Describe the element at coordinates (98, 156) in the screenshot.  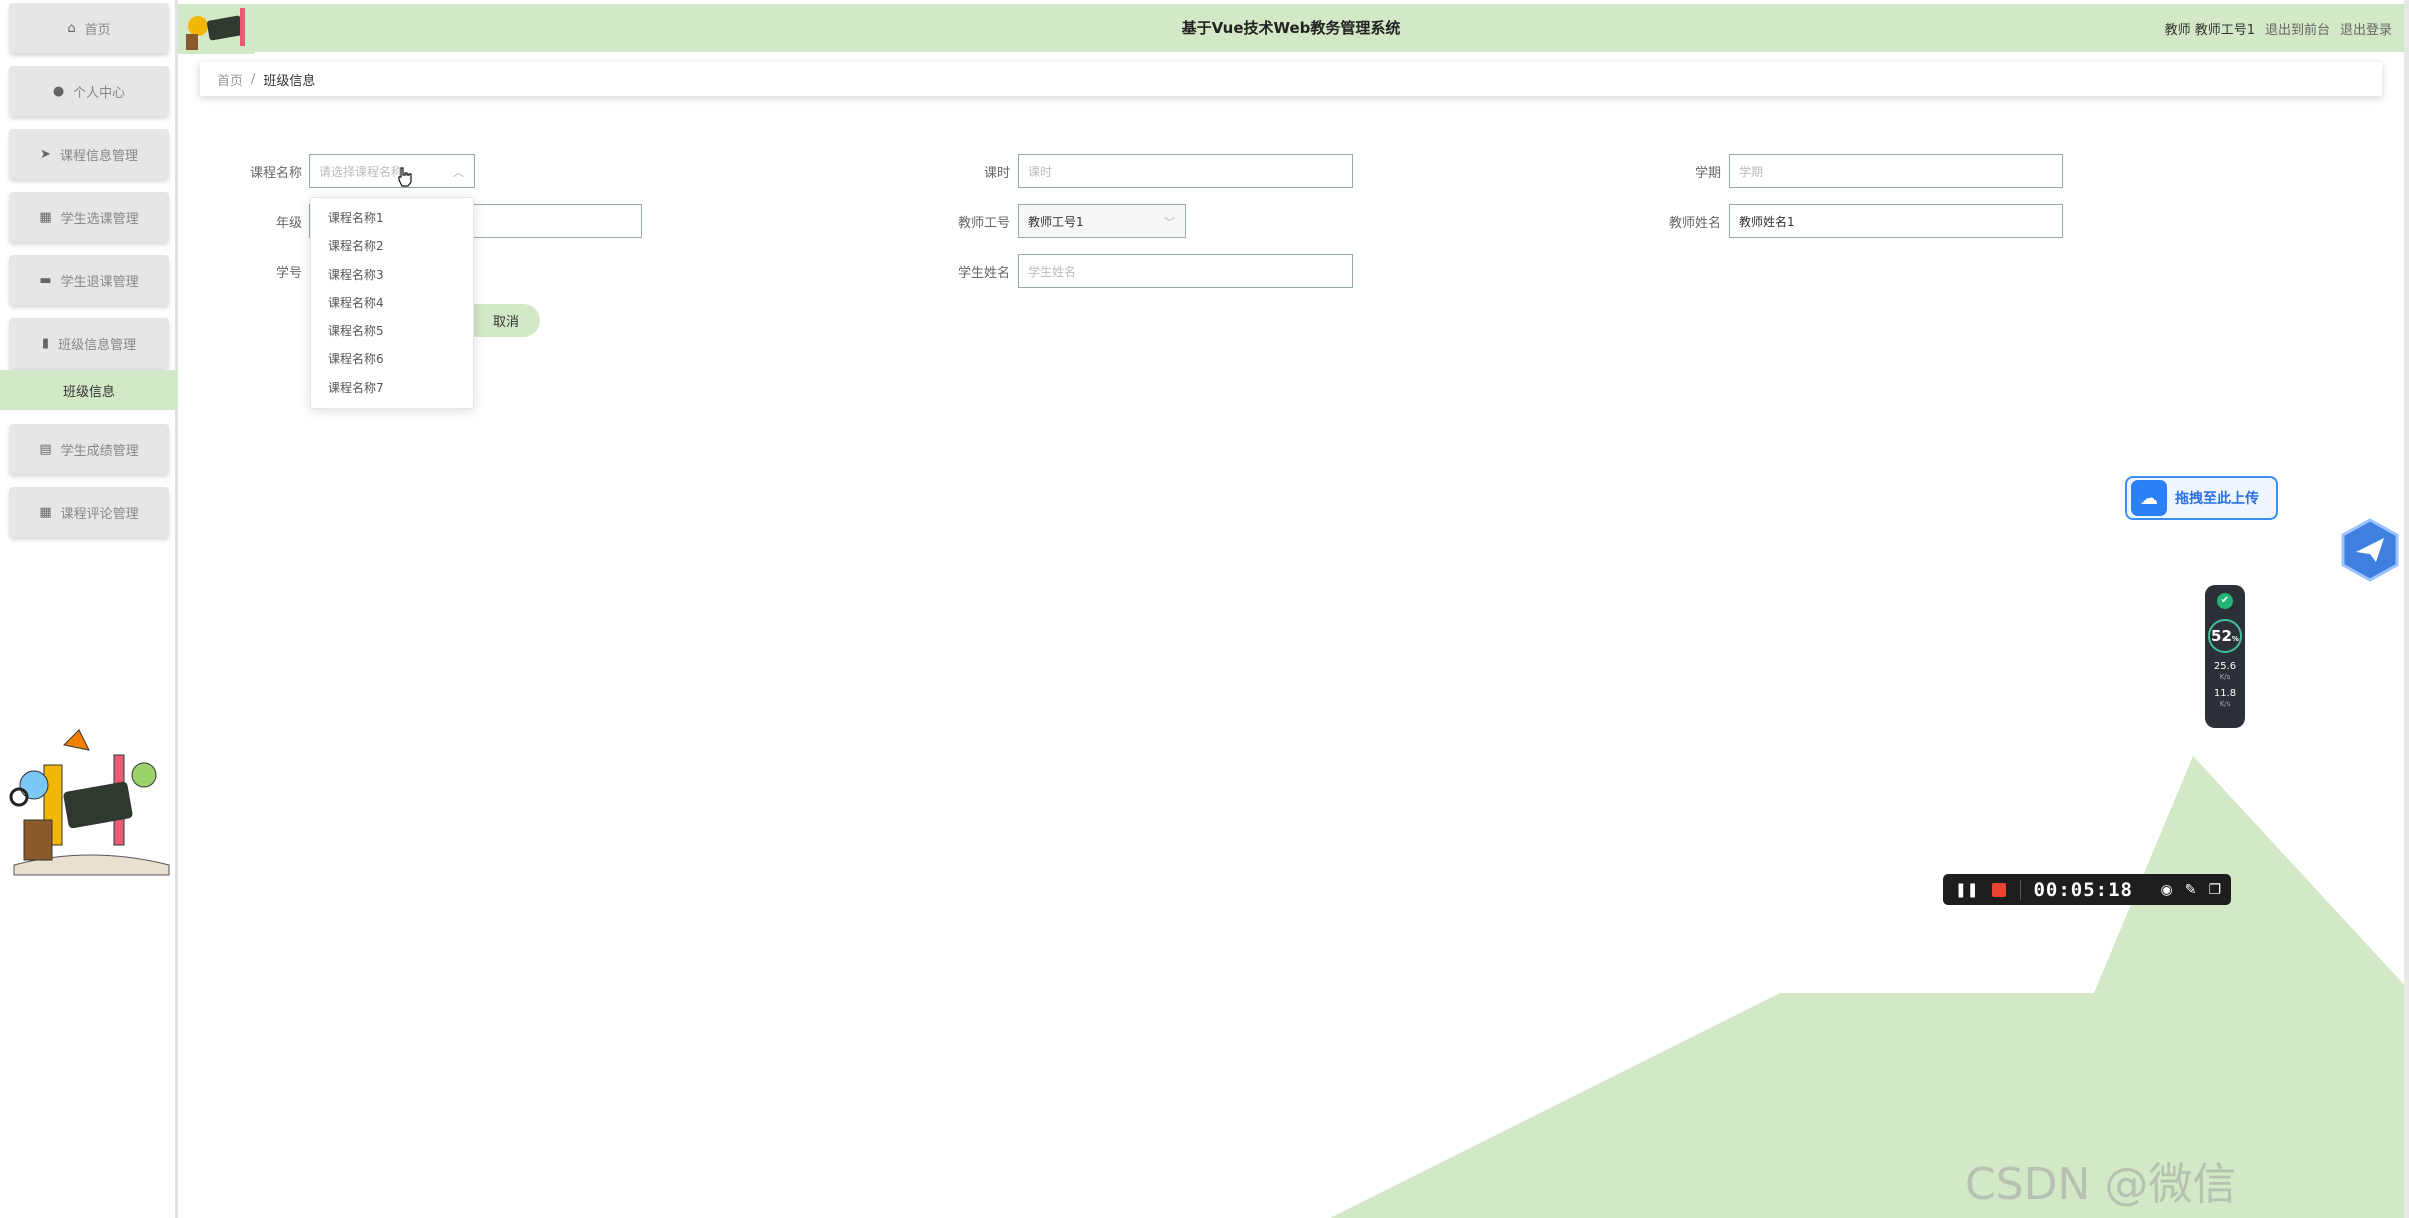
I see `sidebar-item-label: 课程信息管理` at that location.